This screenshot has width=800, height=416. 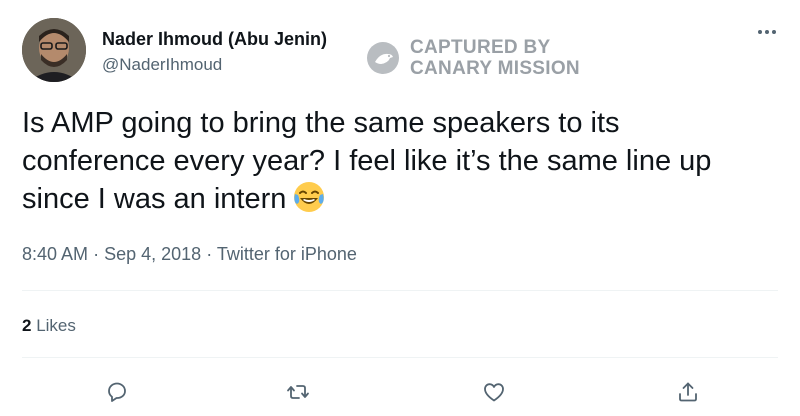 What do you see at coordinates (495, 68) in the screenshot?
I see `watermark-line-2: CANARY MISSION` at bounding box center [495, 68].